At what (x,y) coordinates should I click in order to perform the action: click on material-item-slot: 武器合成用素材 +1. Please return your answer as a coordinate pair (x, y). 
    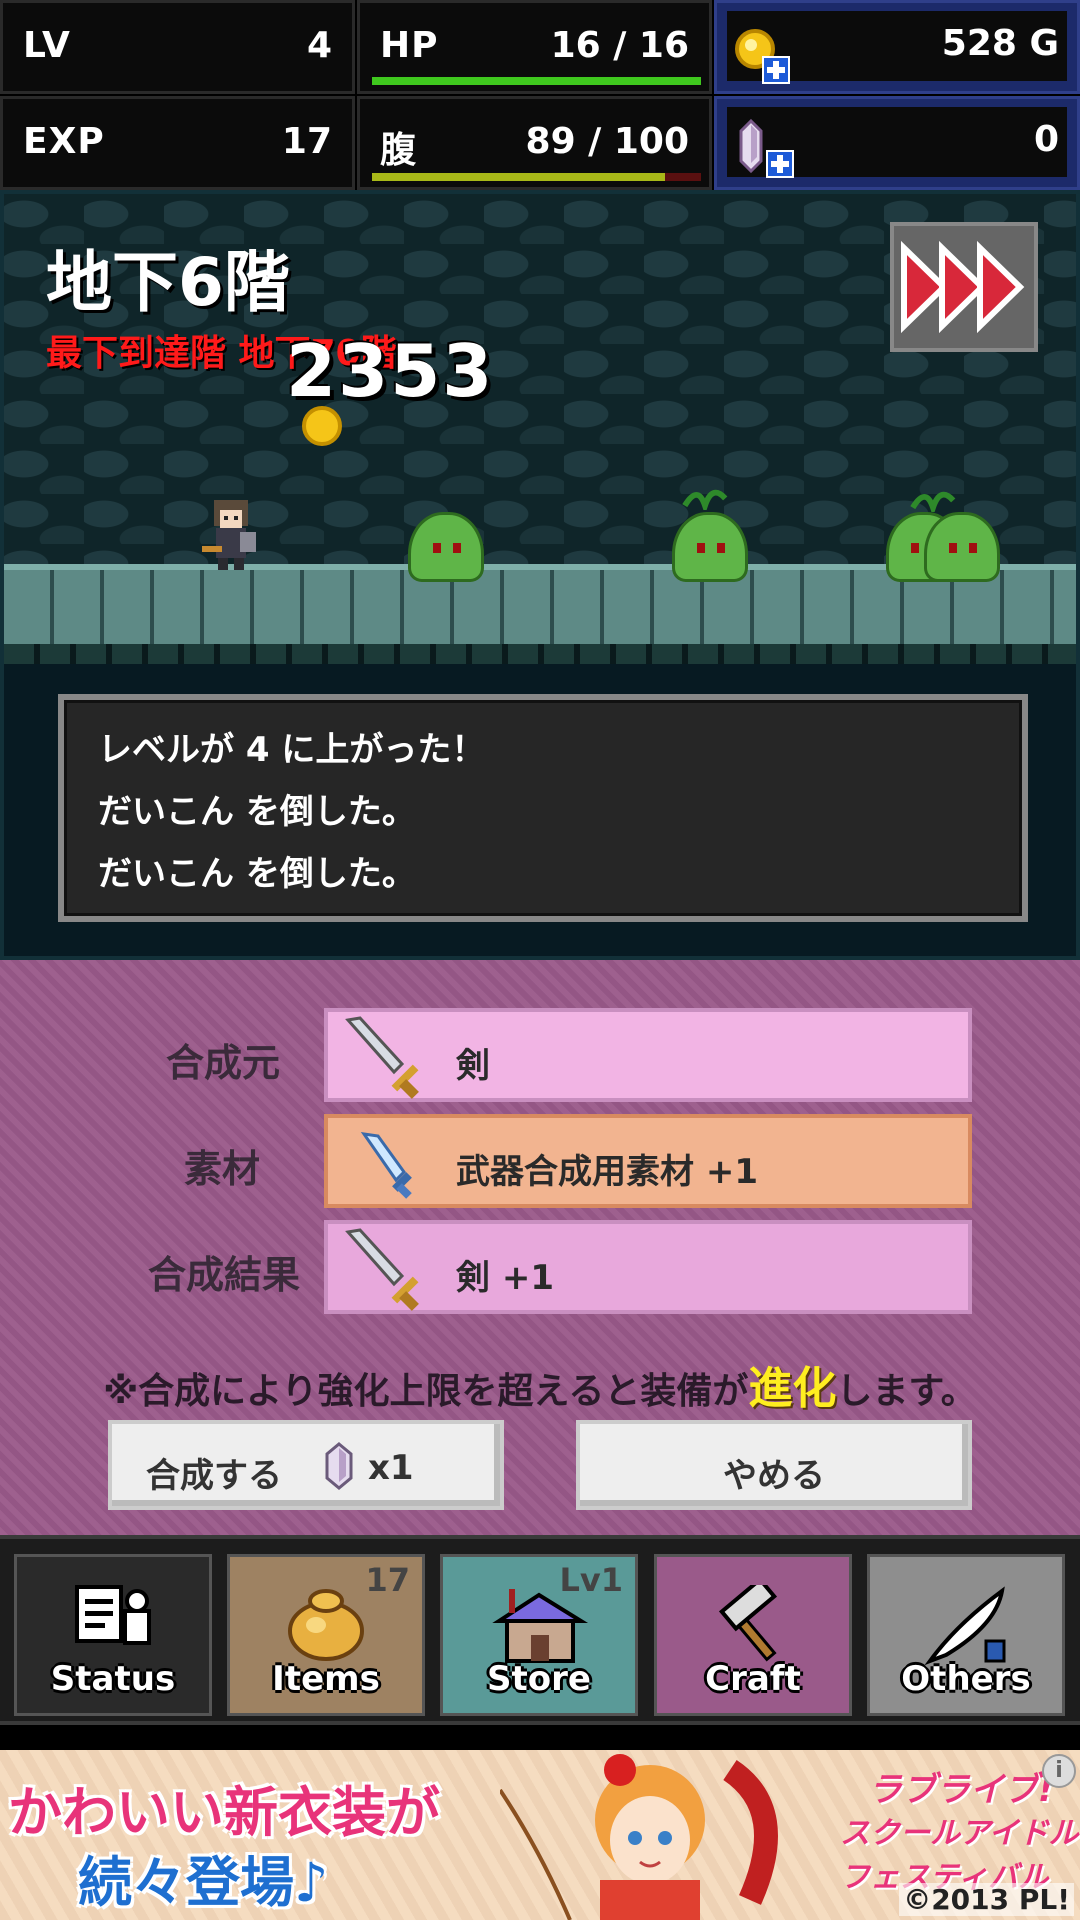
    Looking at the image, I should click on (648, 1161).